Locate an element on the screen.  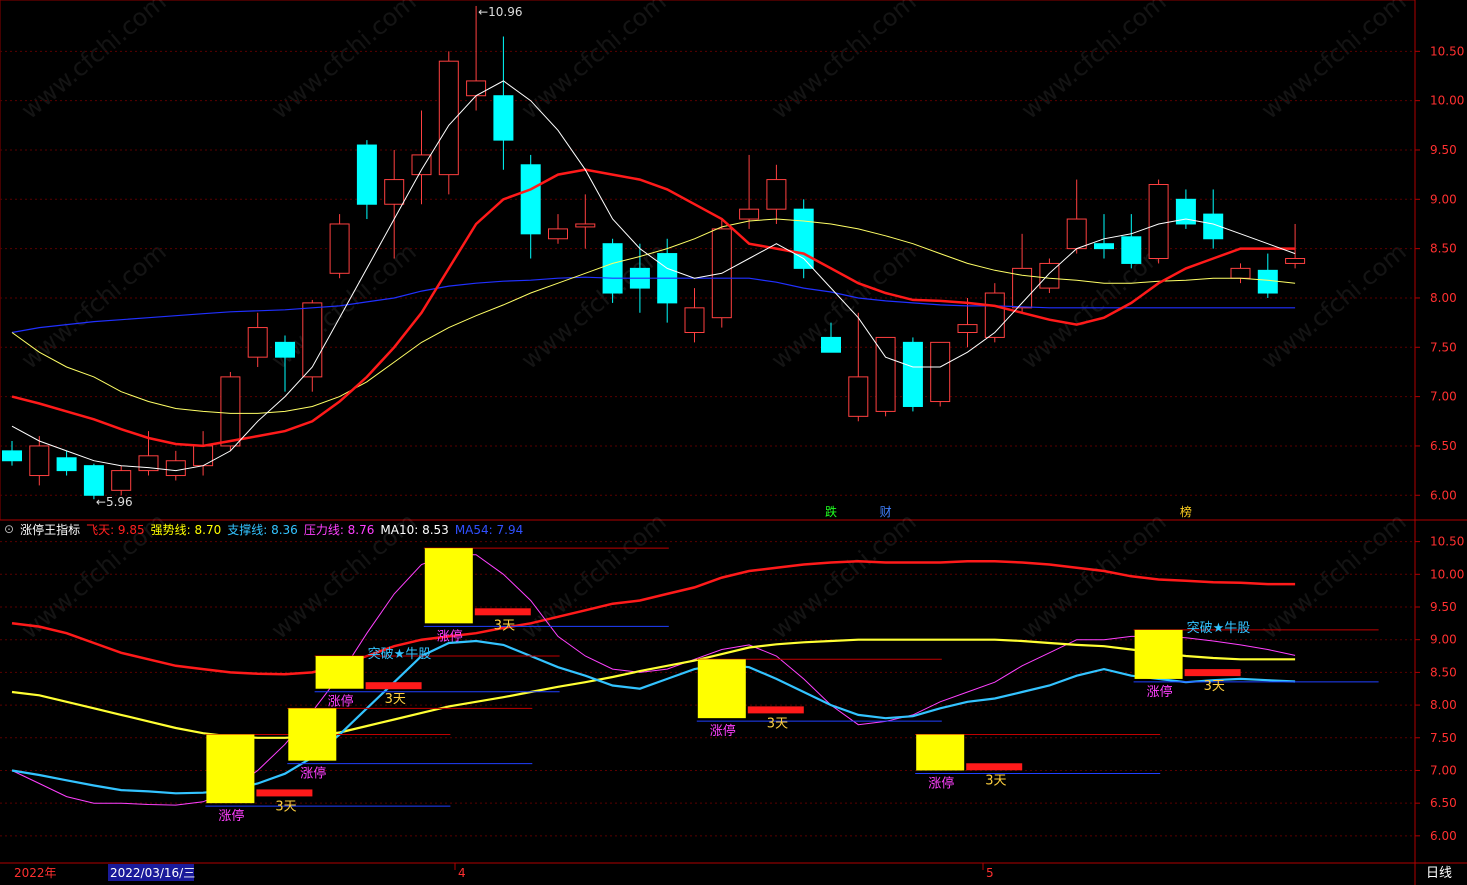
y-tick-label: 10.50 is located at coordinates (1447, 542).